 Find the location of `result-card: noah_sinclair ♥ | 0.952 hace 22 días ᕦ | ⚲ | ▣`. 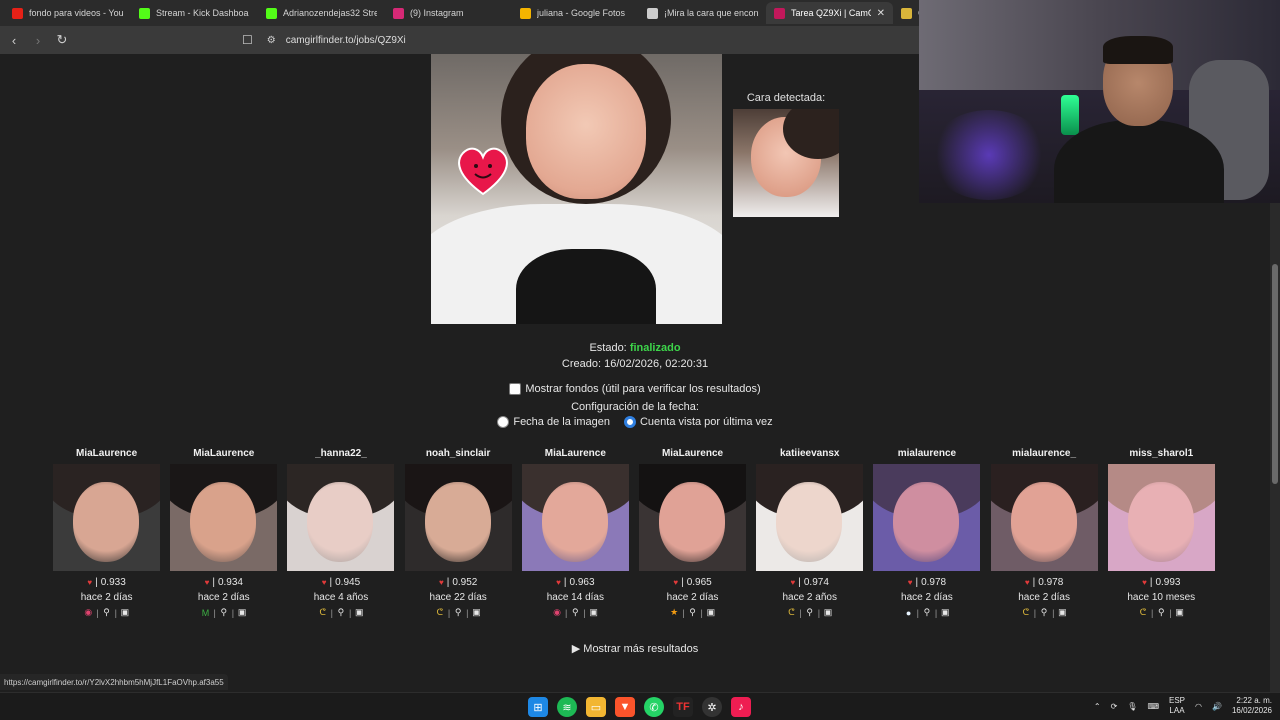

result-card: noah_sinclair ♥ | 0.952 hace 22 días ᕦ | ⚲ | ▣ is located at coordinates (458, 533).